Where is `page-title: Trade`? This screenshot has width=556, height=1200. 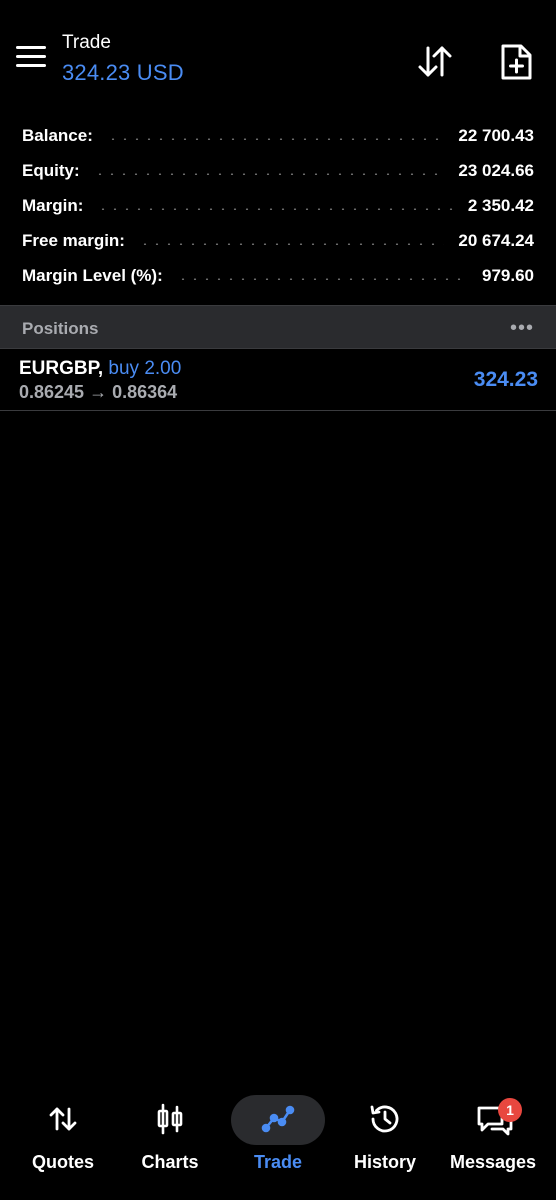
page-title: Trade is located at coordinates (86, 42).